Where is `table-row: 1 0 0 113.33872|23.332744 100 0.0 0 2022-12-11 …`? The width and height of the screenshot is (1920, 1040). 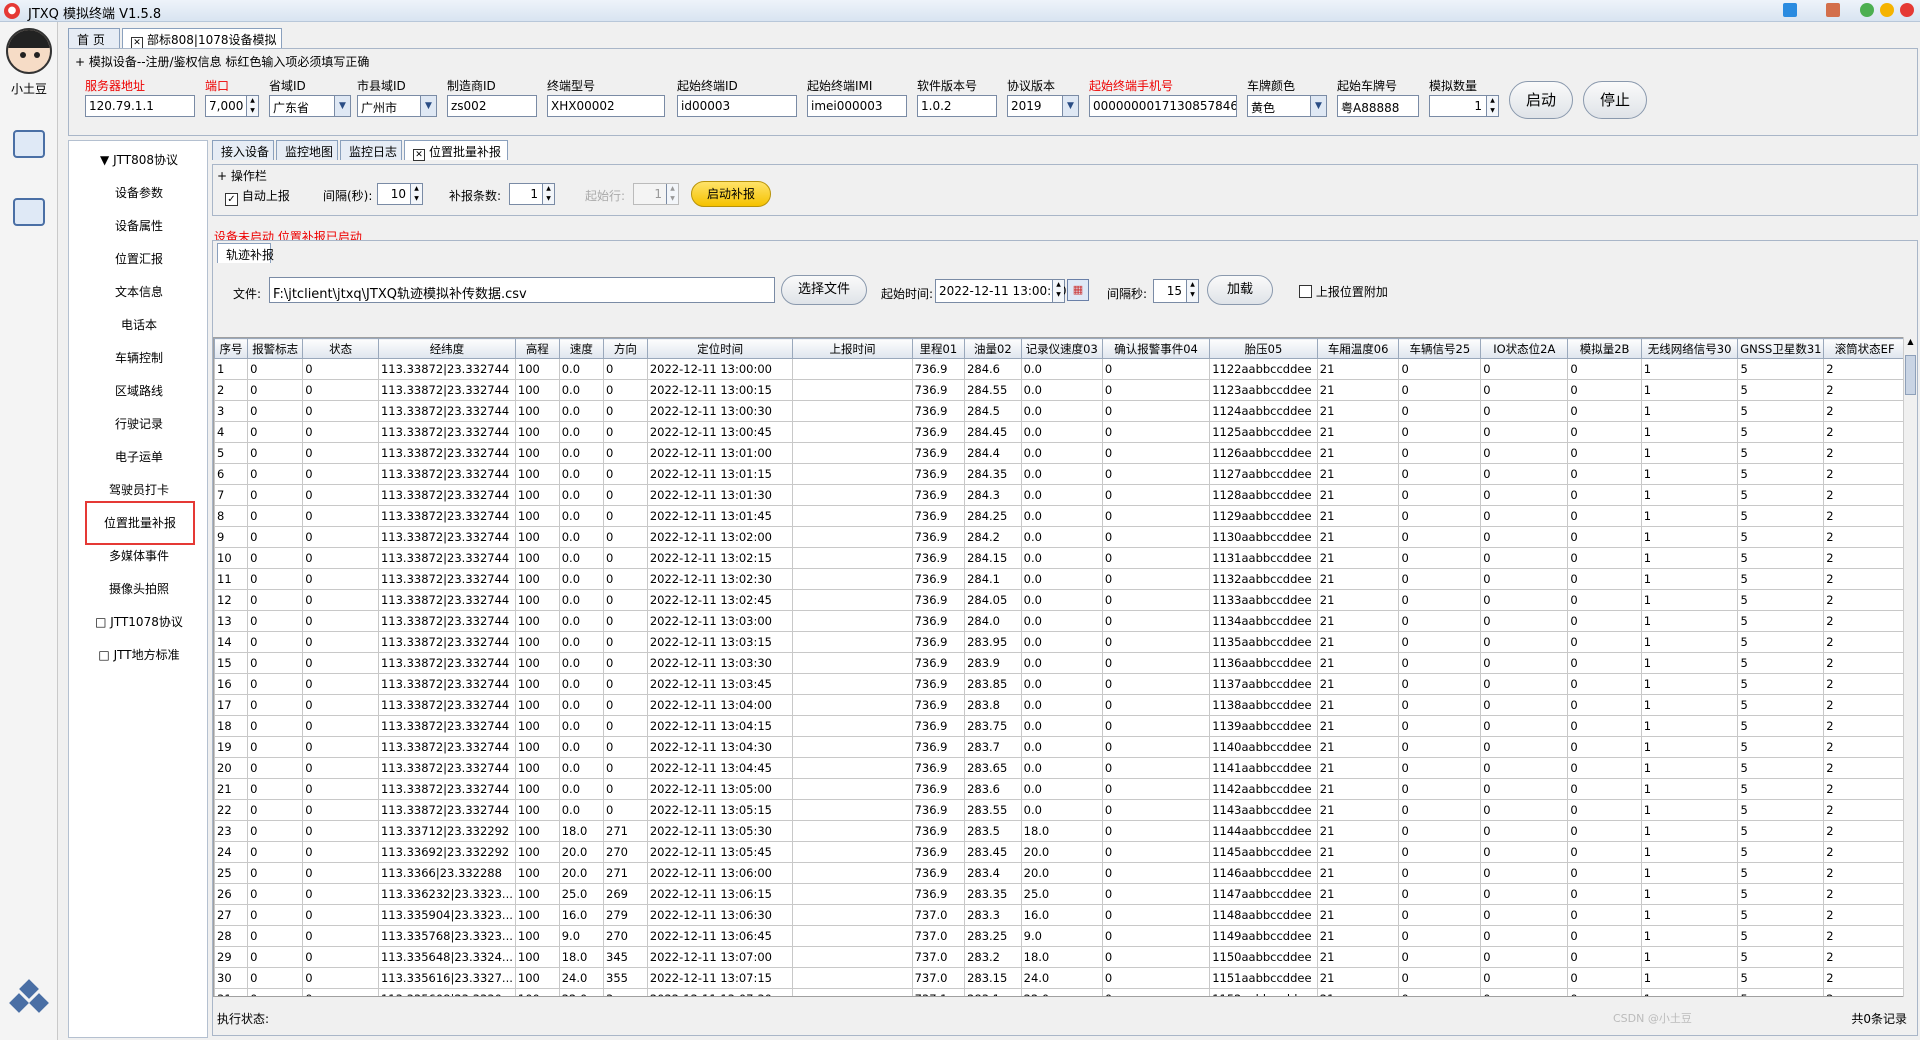
table-row: 1 0 0 113.33872|23.332744 100 0.0 0 2022-12-11 … is located at coordinates (1060, 369).